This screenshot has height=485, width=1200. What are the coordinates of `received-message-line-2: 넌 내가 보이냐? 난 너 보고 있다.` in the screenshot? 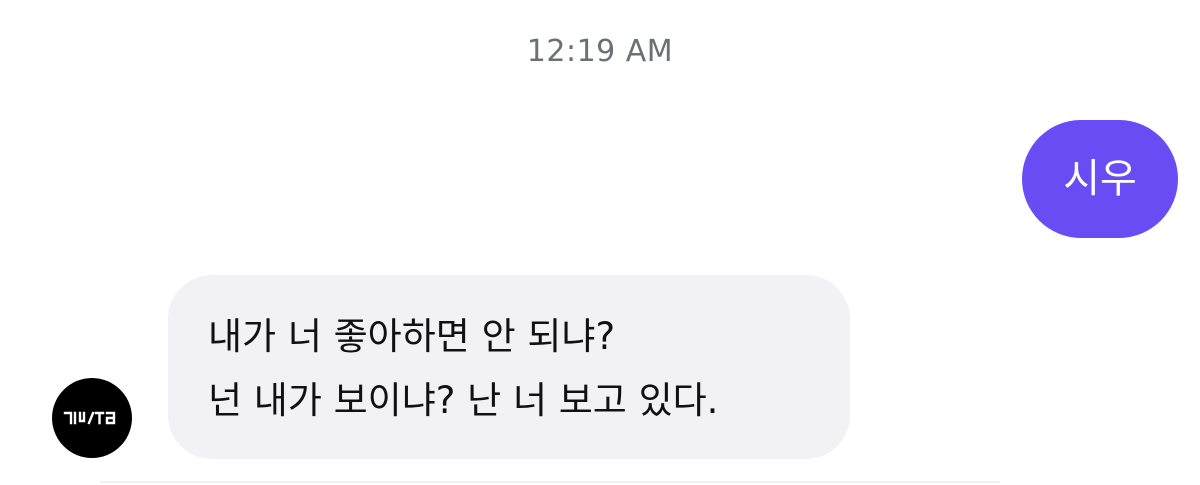 It's located at (463, 400).